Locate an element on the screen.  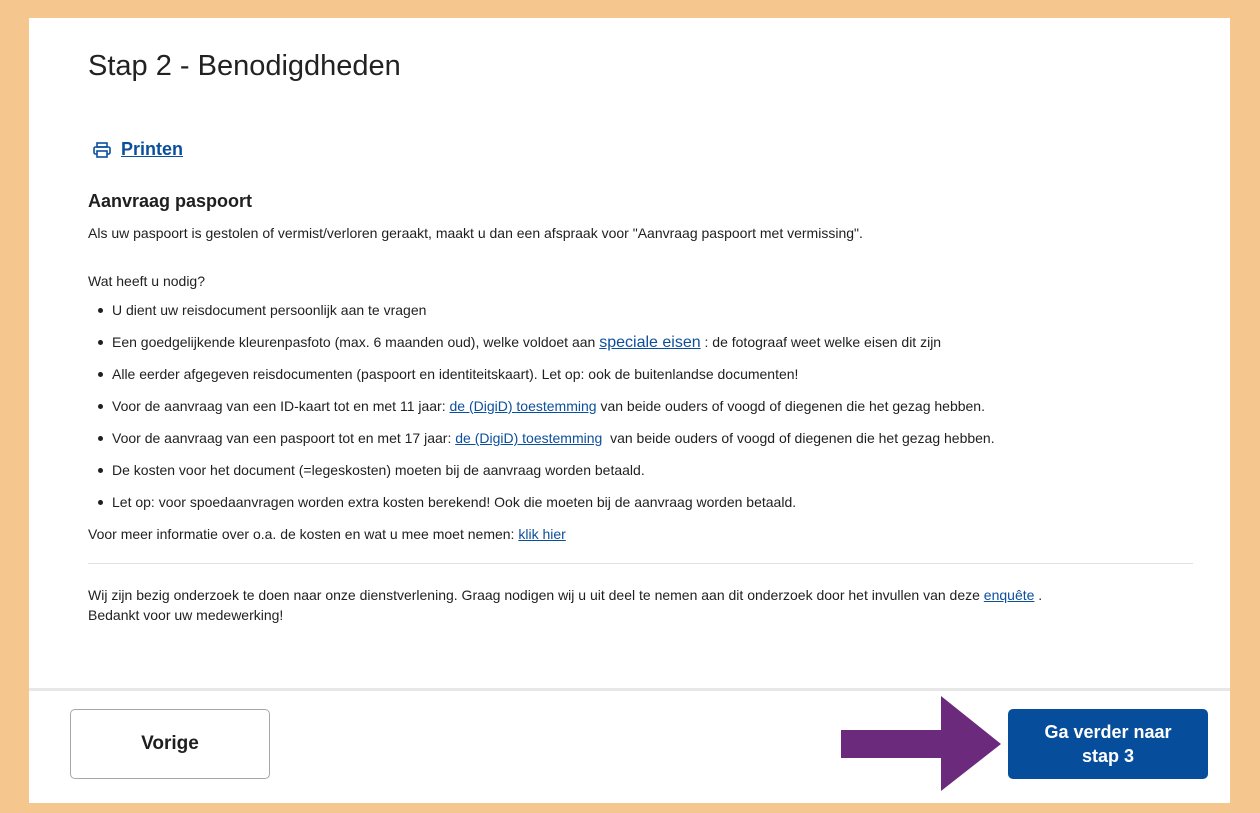
printer-icon is located at coordinates (102, 149).